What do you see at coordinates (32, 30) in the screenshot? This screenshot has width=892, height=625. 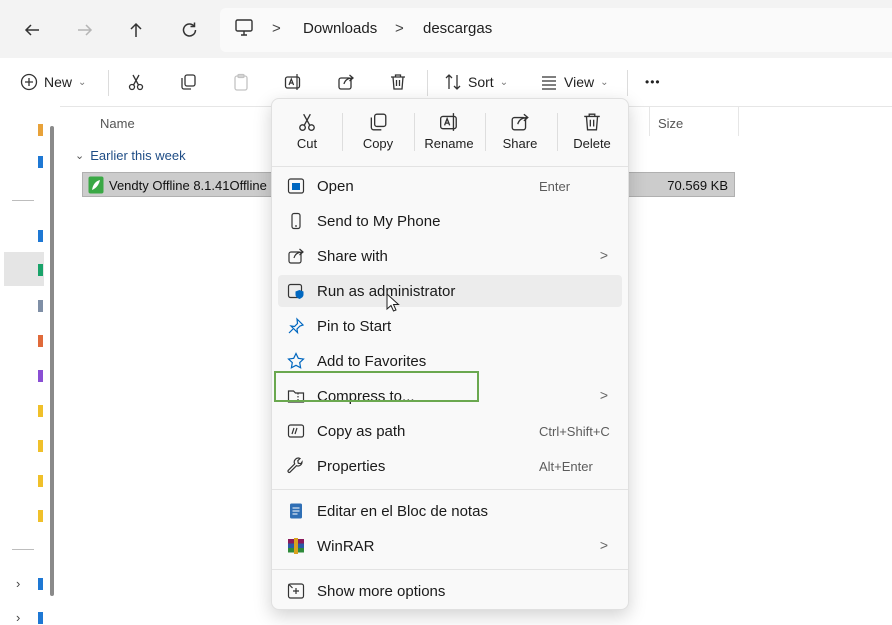 I see `back-arrow-icon` at bounding box center [32, 30].